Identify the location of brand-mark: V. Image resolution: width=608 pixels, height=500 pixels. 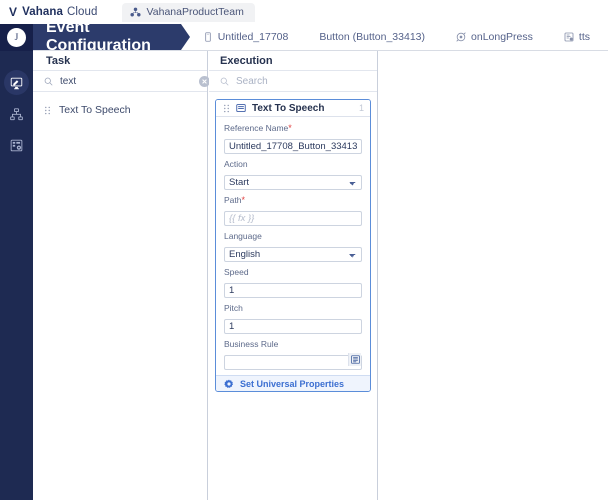
(13, 12).